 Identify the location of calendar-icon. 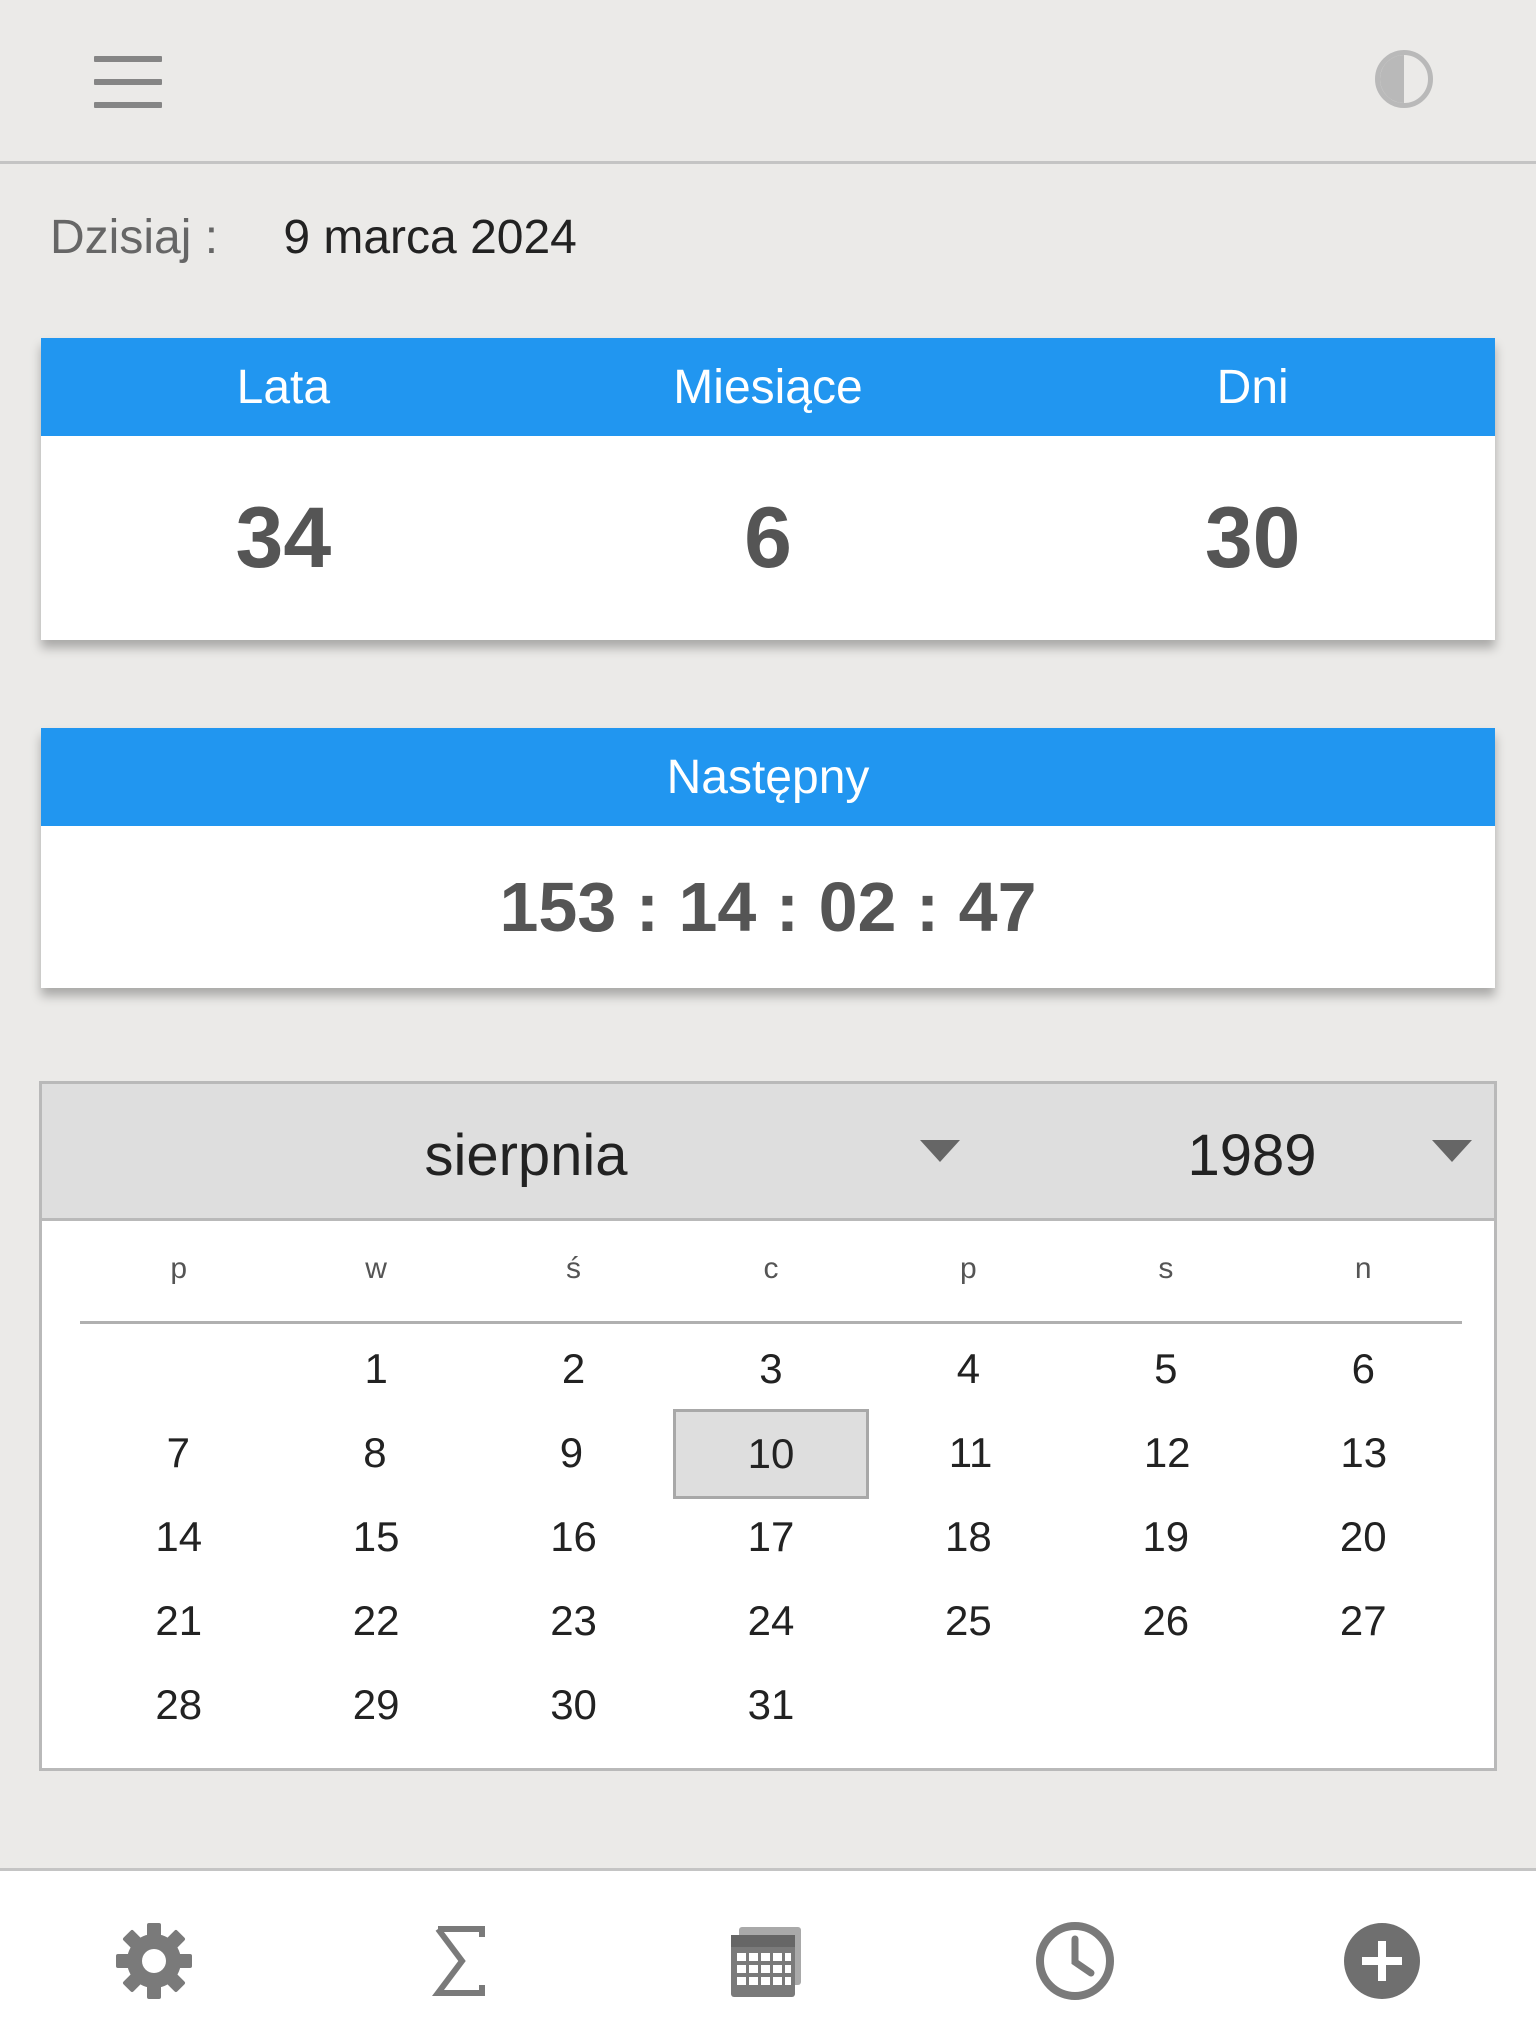
(767, 1961).